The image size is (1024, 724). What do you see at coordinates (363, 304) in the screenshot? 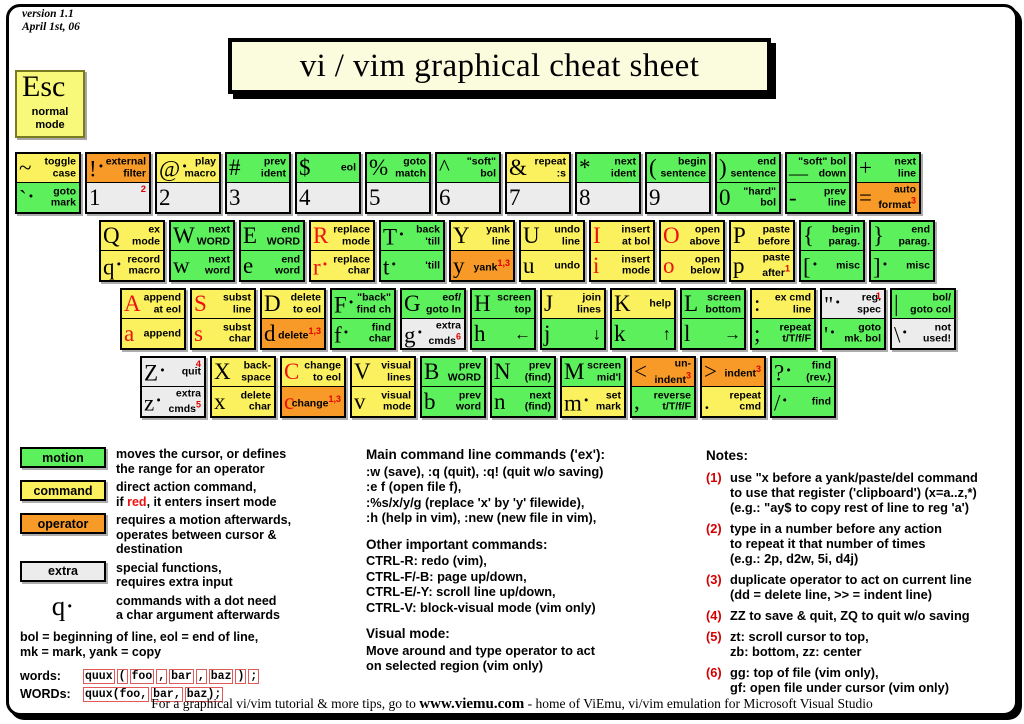
I see `key-a-row-3-upper: F"back"find ch` at bounding box center [363, 304].